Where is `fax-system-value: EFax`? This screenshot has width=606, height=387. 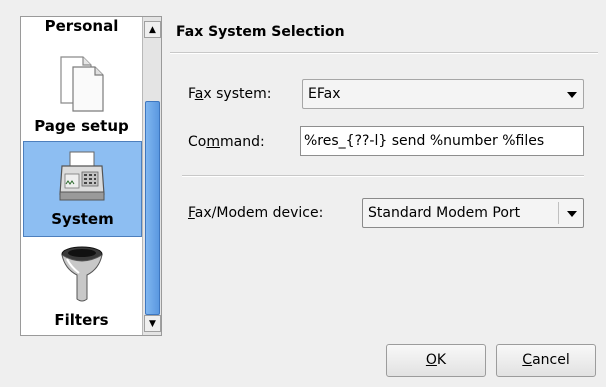
fax-system-value: EFax is located at coordinates (324, 94).